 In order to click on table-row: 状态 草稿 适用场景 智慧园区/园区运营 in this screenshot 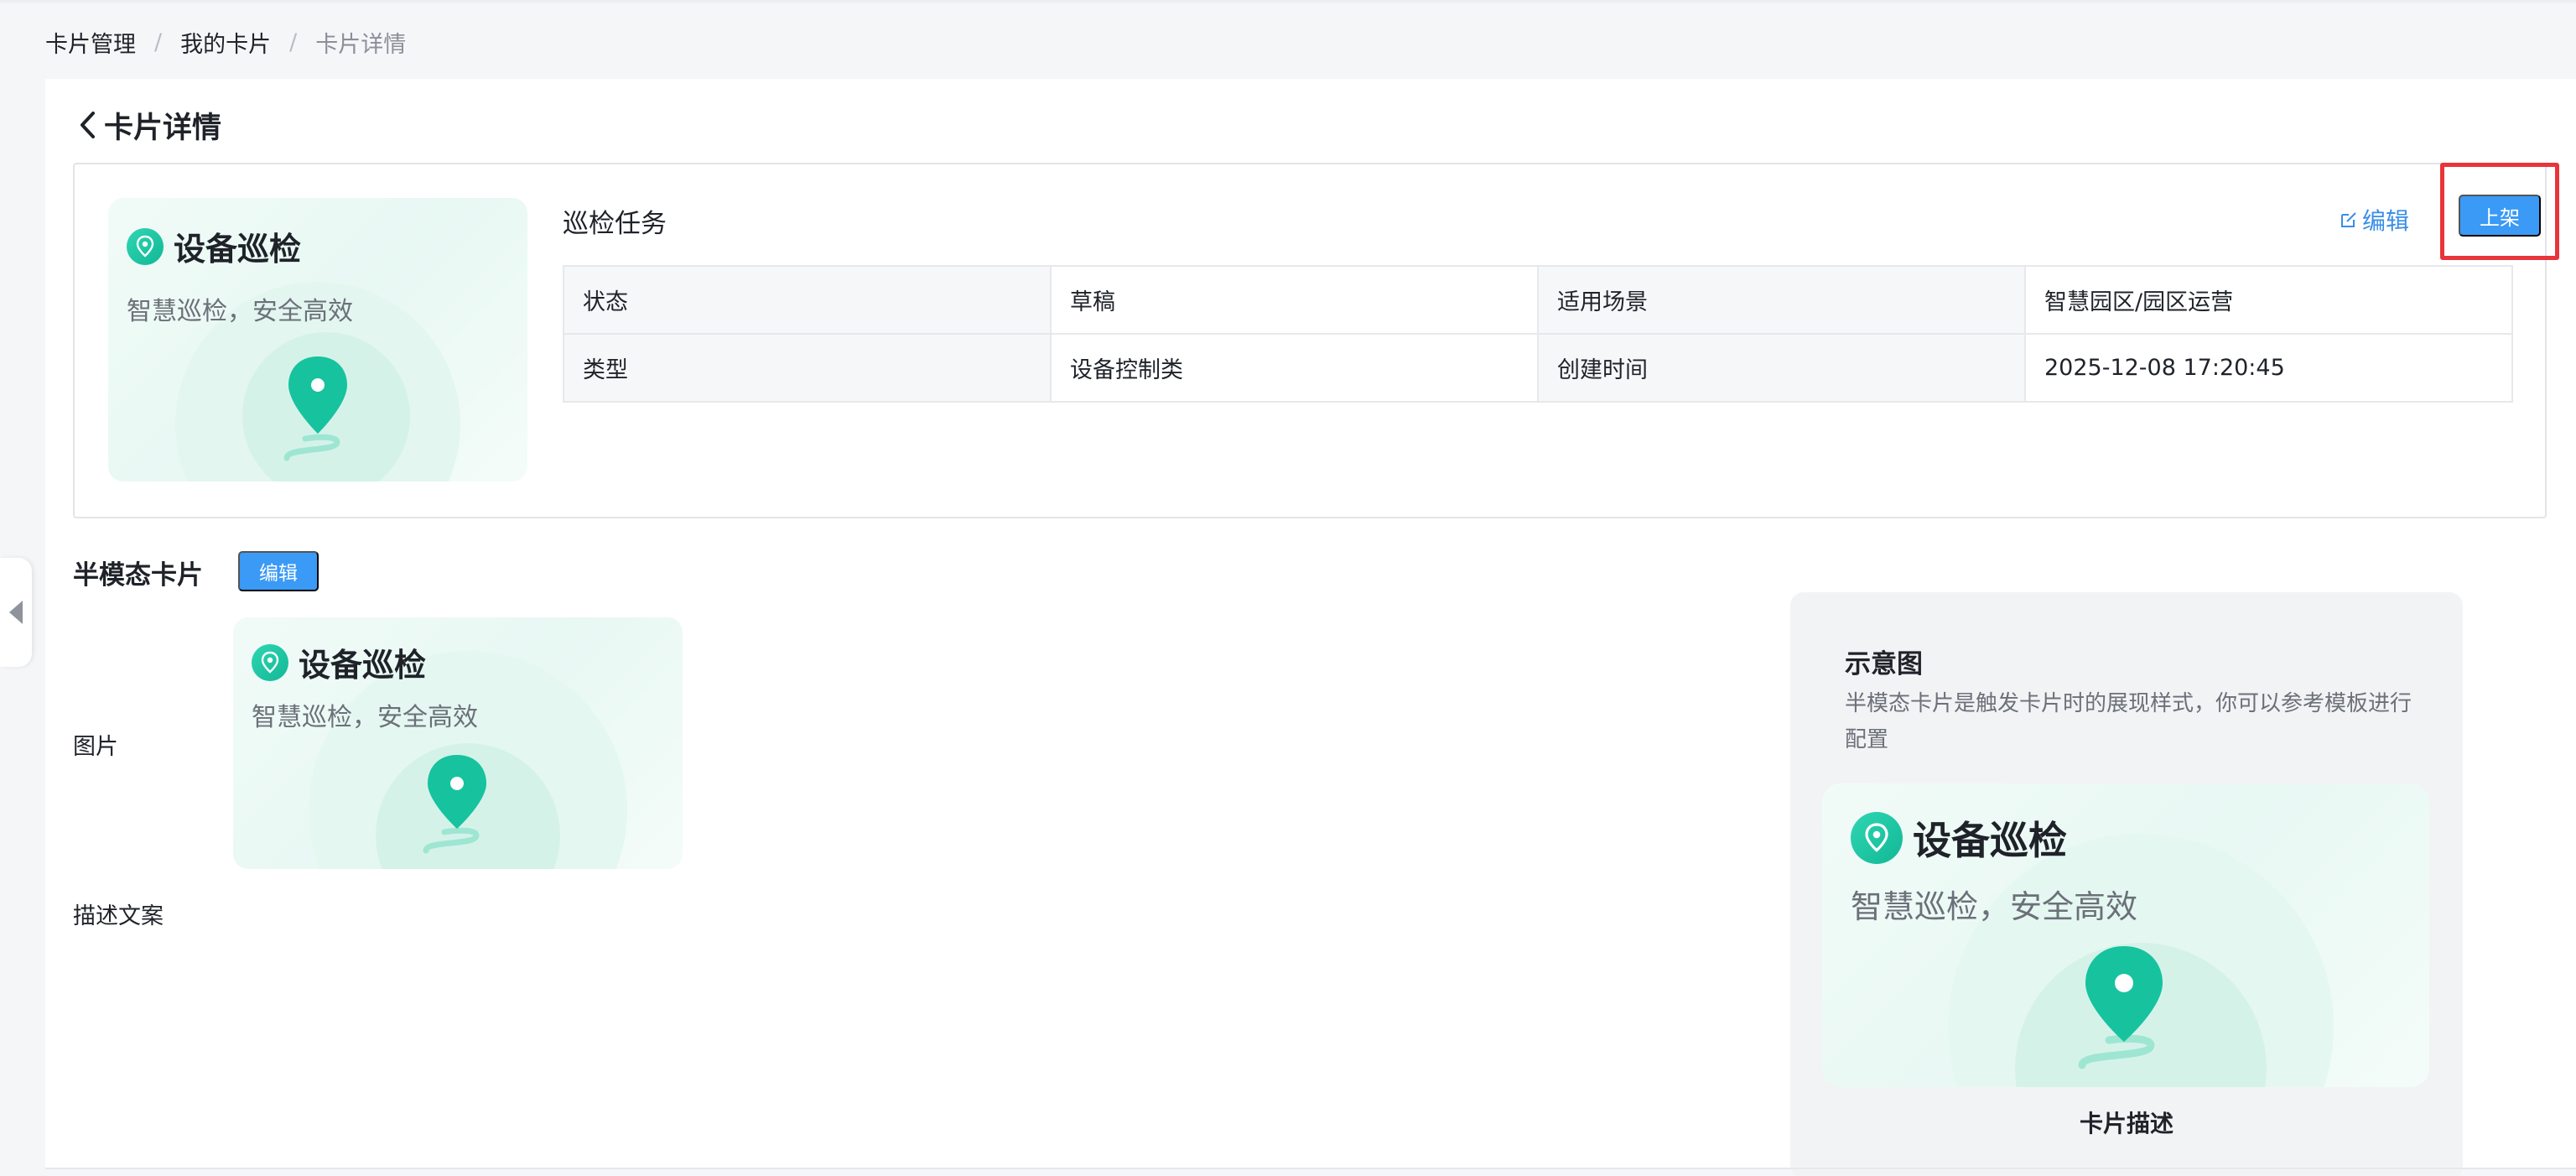, I will do `click(1538, 300)`.